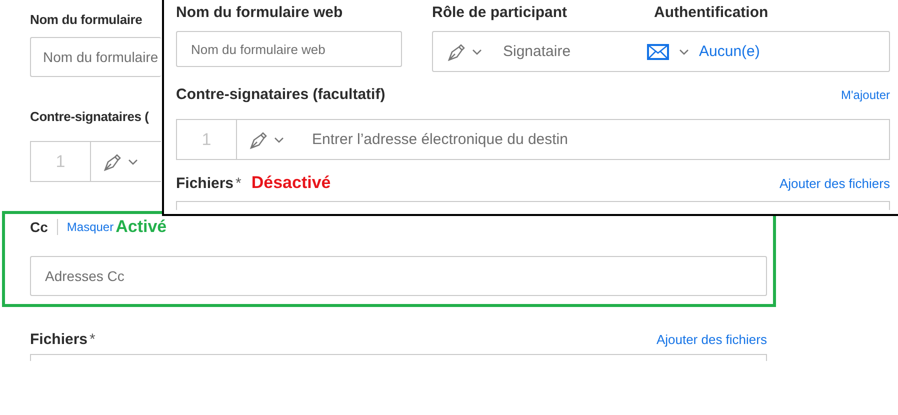 This screenshot has height=415, width=898. What do you see at coordinates (440, 139) in the screenshot?
I see `email-field: Entrer l’adresse électronique du destin` at bounding box center [440, 139].